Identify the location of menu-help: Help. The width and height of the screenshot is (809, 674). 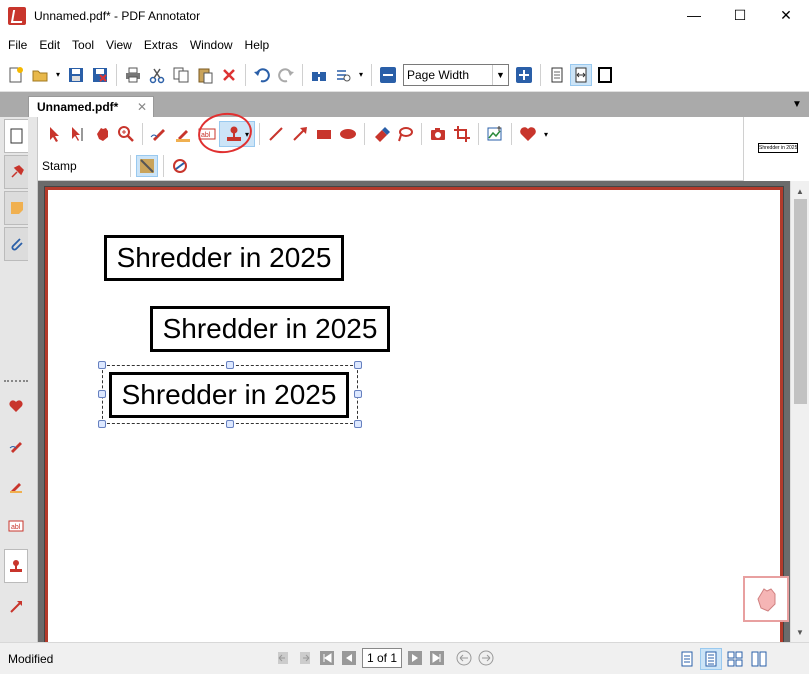
(257, 45).